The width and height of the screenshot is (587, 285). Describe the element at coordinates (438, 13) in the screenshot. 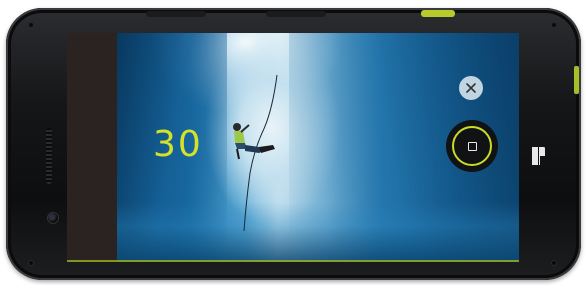

I see `hardware-key-top` at that location.